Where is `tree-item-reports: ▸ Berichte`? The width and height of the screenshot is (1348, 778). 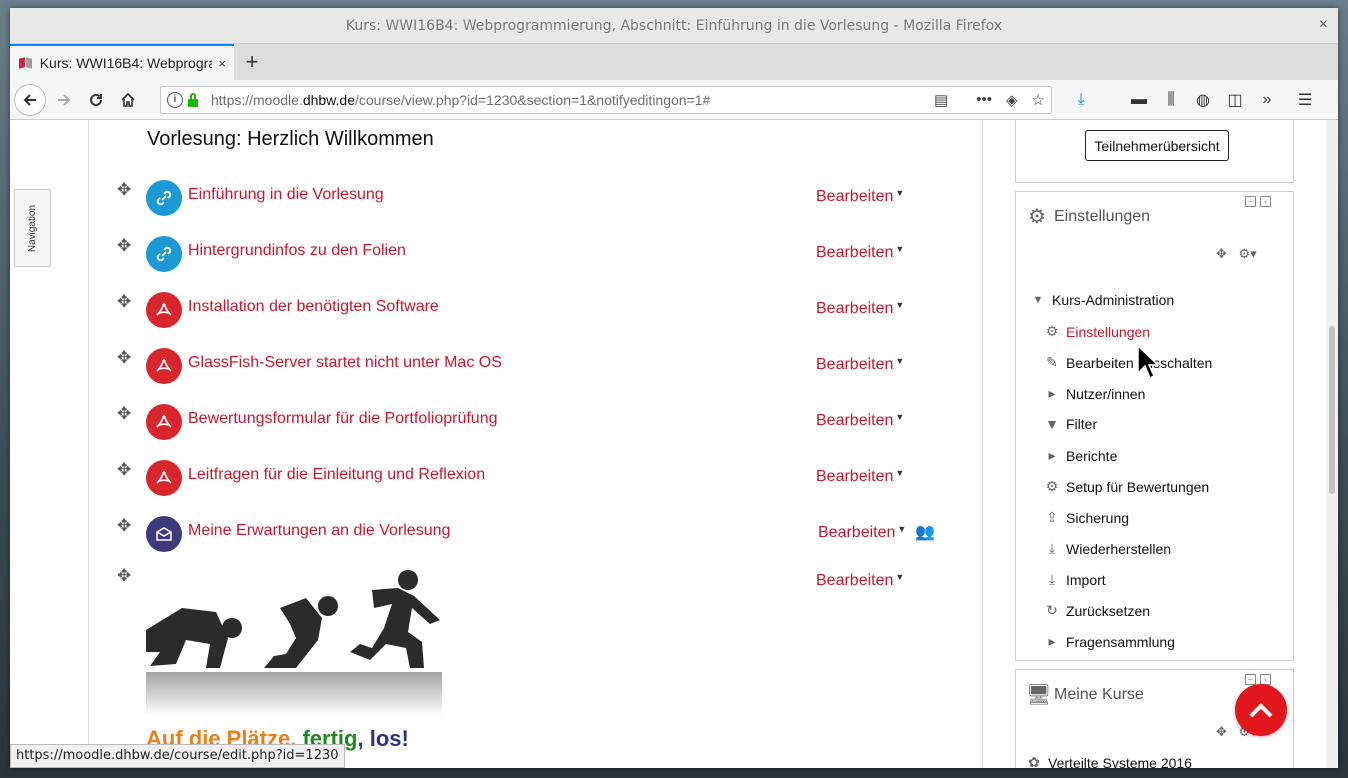
tree-item-reports: ▸ Berichte is located at coordinates (1080, 455).